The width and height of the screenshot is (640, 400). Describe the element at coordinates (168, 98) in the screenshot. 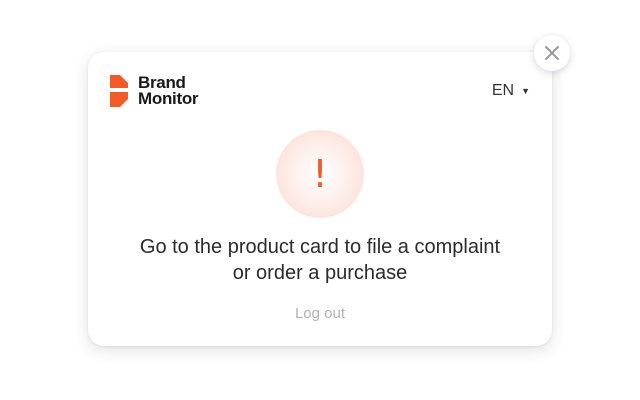

I see `brand-name-line2: Monitor` at that location.